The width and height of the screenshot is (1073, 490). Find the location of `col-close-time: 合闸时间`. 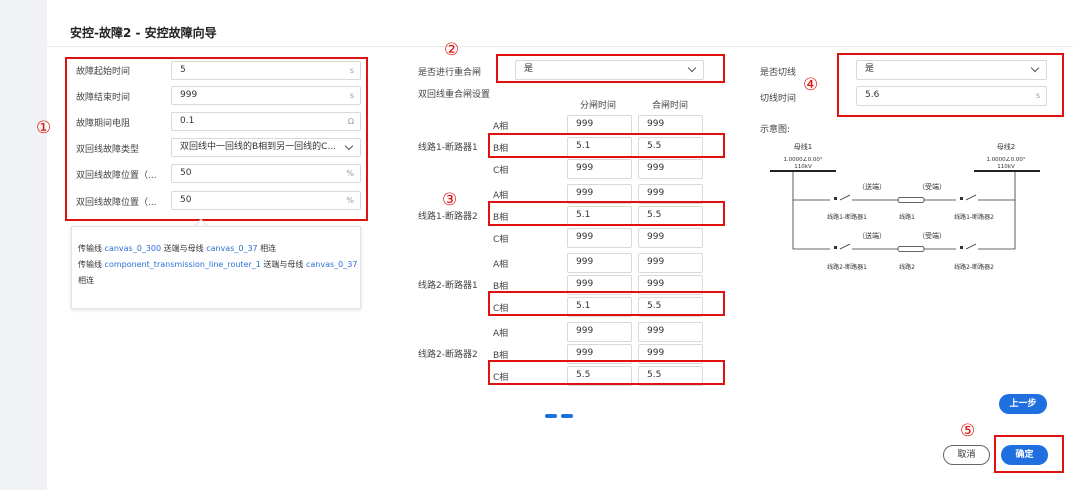

col-close-time: 合闸时间 is located at coordinates (670, 106).